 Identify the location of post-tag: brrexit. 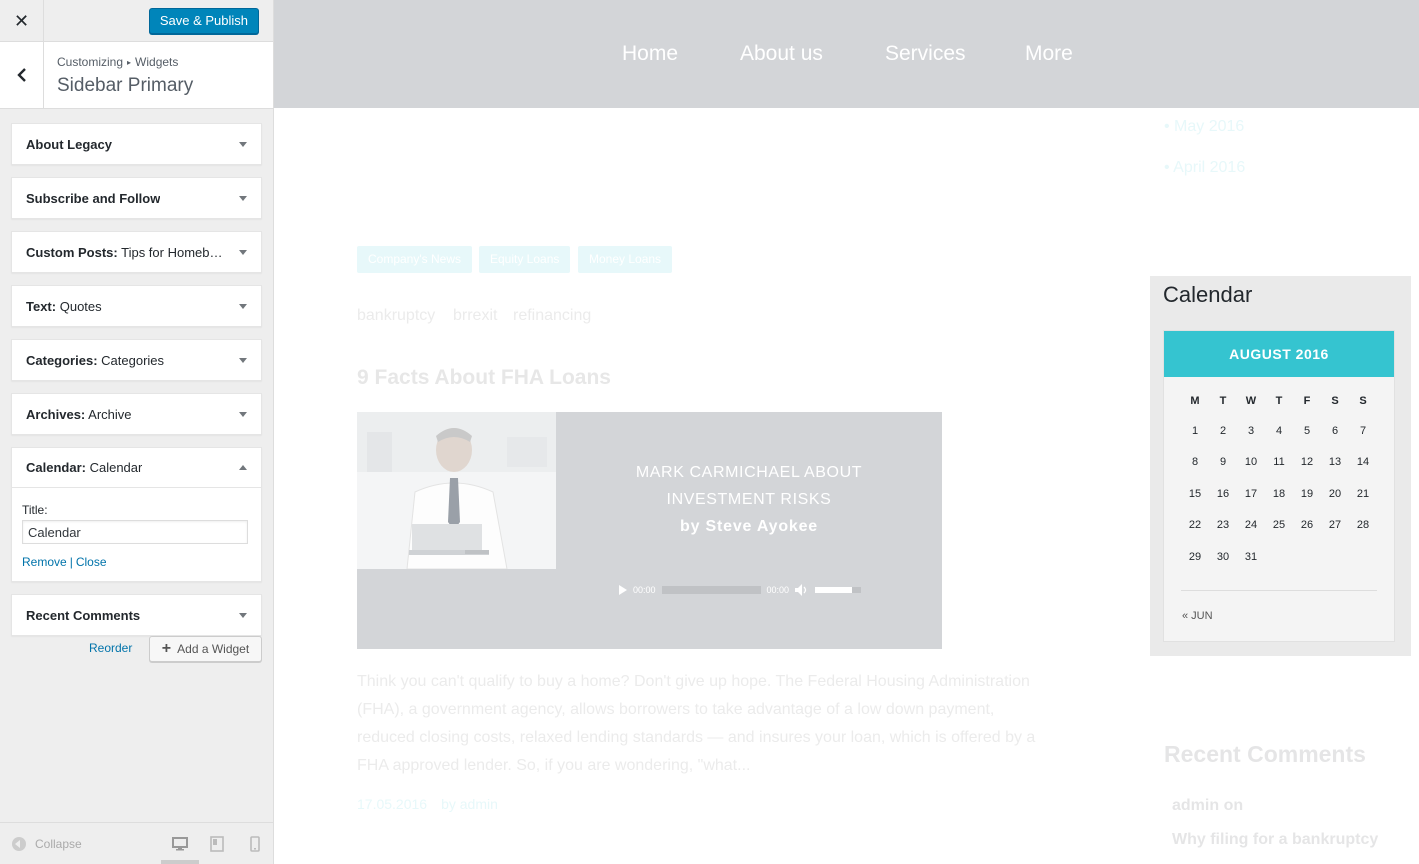
(475, 316).